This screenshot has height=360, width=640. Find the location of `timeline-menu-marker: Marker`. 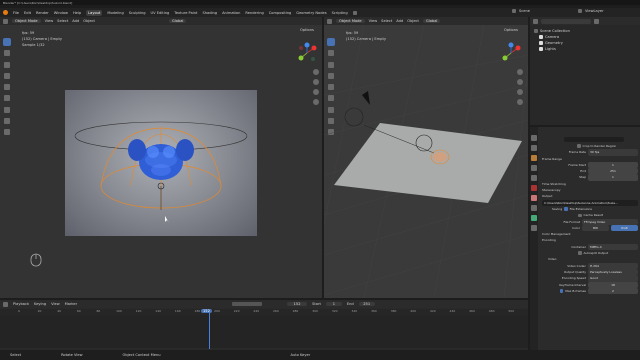

timeline-menu-marker: Marker is located at coordinates (71, 304).